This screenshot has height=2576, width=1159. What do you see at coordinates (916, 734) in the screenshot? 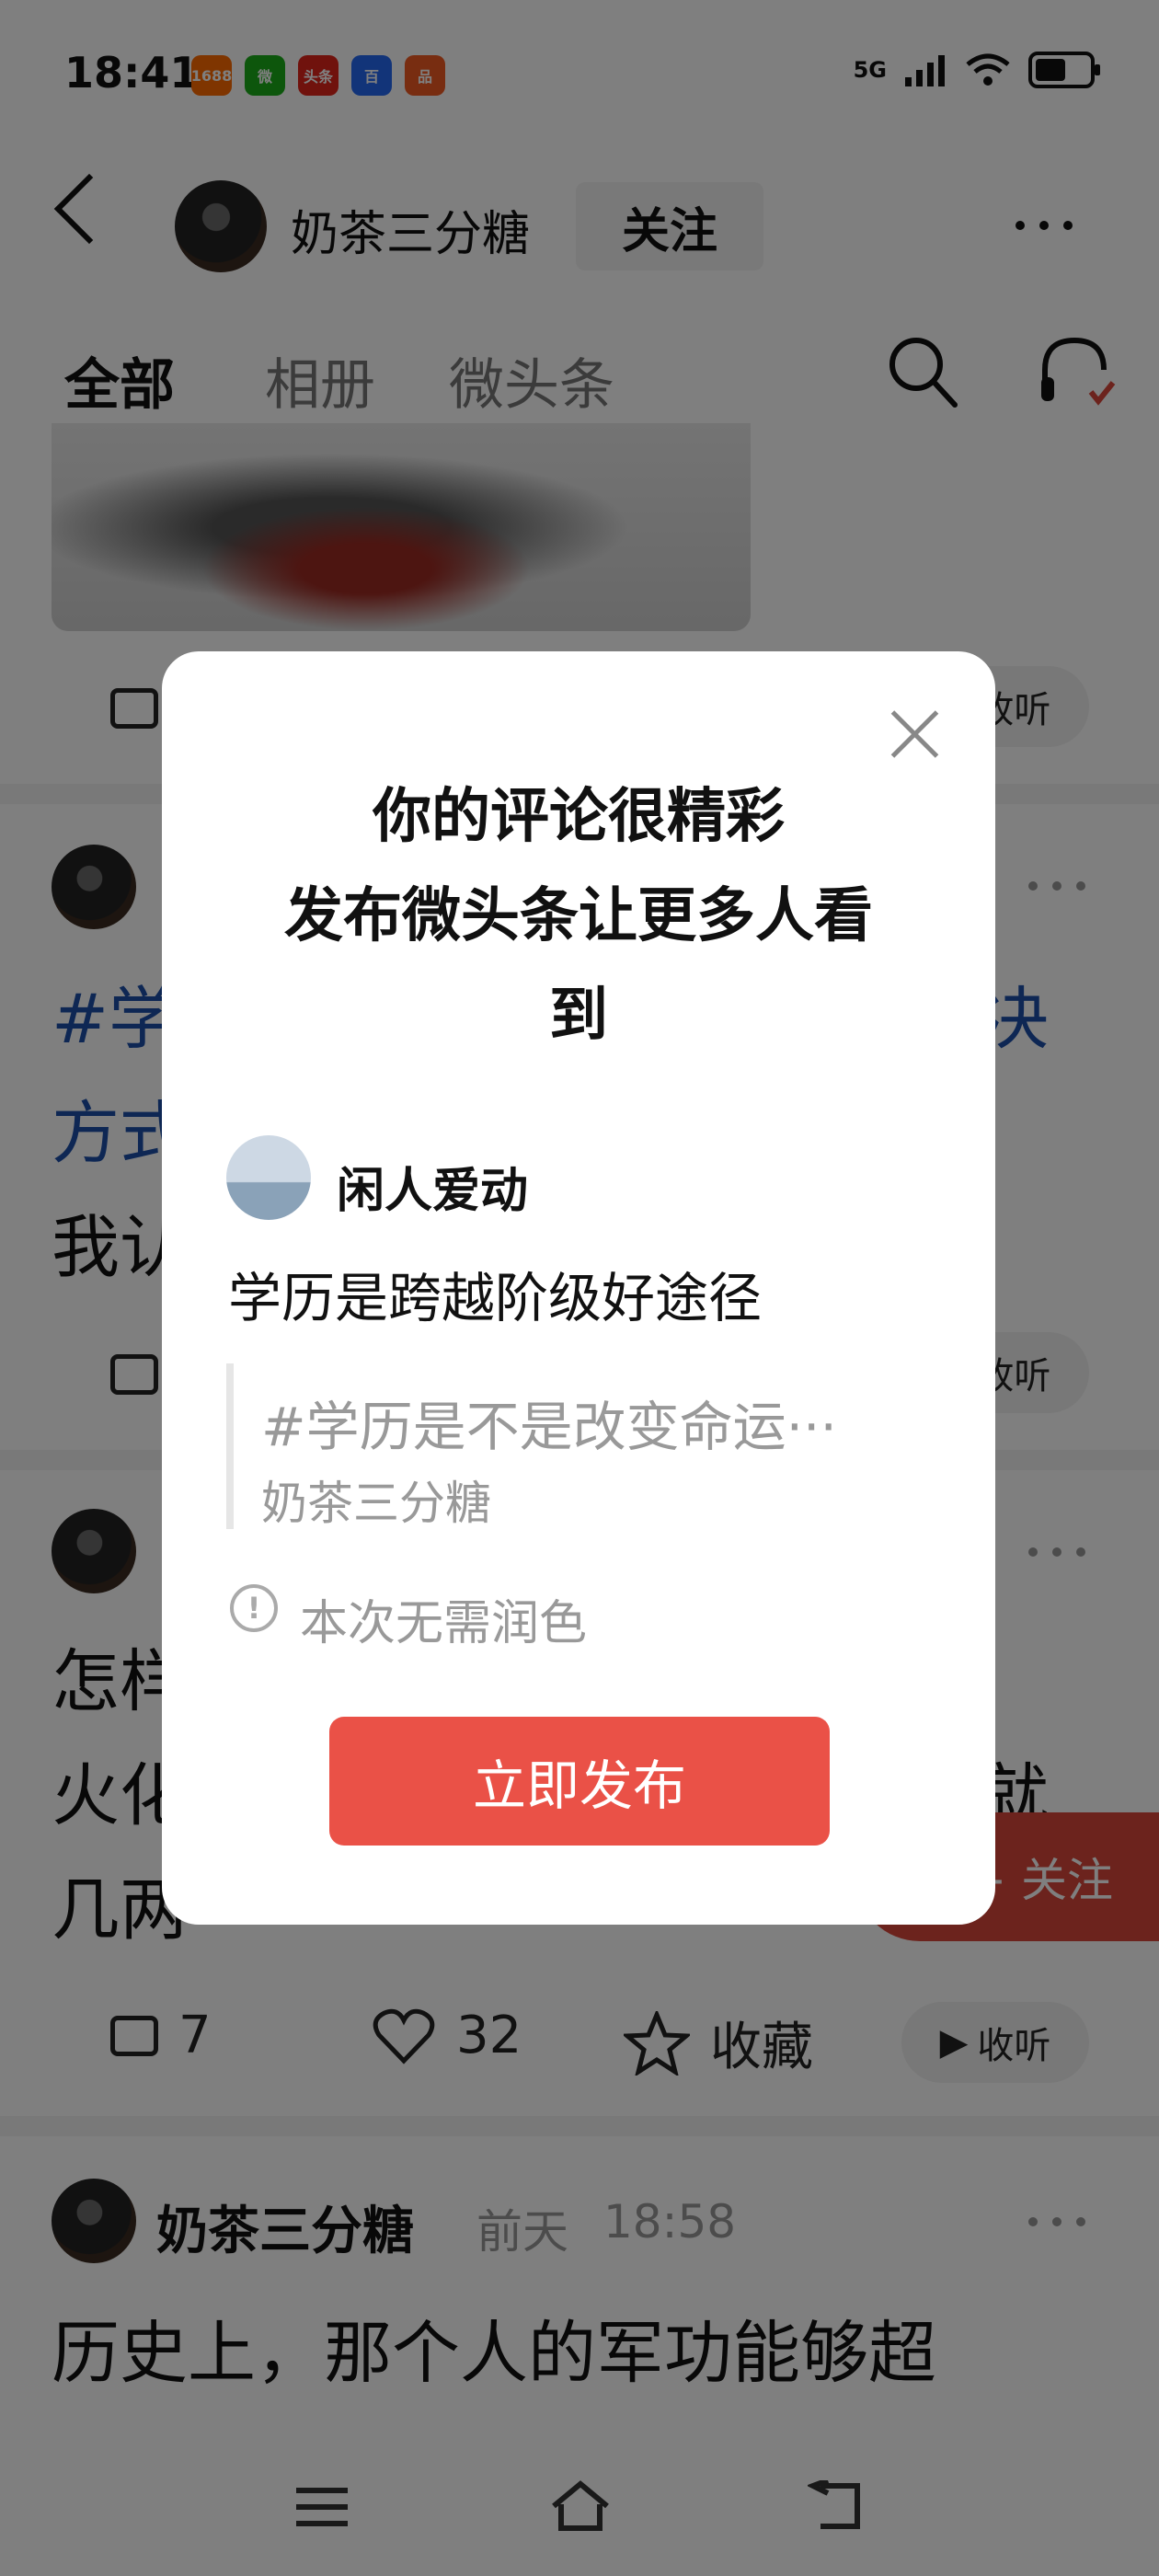
I see `close-icon` at bounding box center [916, 734].